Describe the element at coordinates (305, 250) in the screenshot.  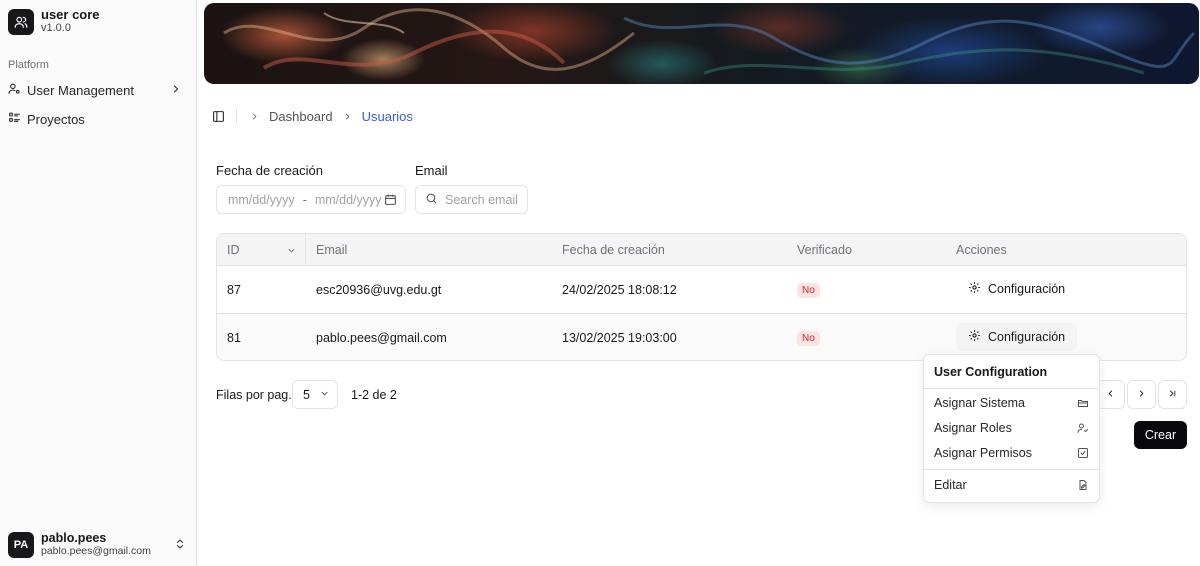
I see `column-divider` at that location.